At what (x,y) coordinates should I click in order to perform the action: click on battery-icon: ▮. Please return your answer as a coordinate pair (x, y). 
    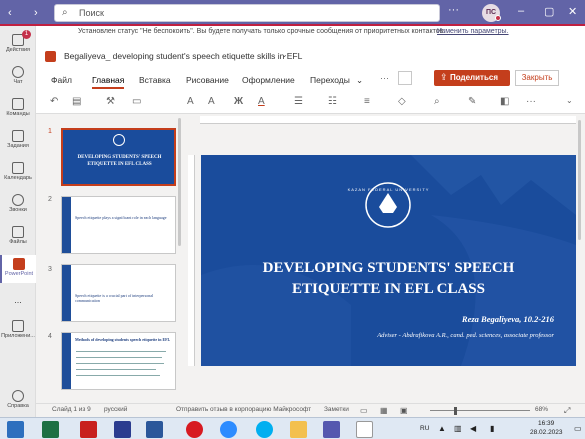
    Looking at the image, I should click on (492, 428).